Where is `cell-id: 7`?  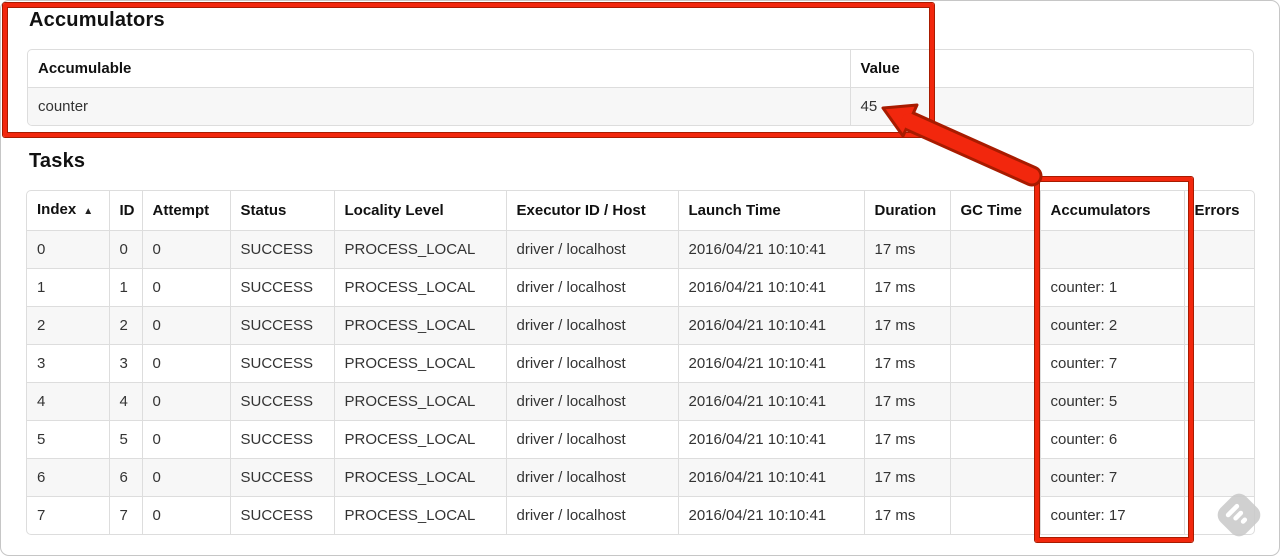 cell-id: 7 is located at coordinates (125, 515).